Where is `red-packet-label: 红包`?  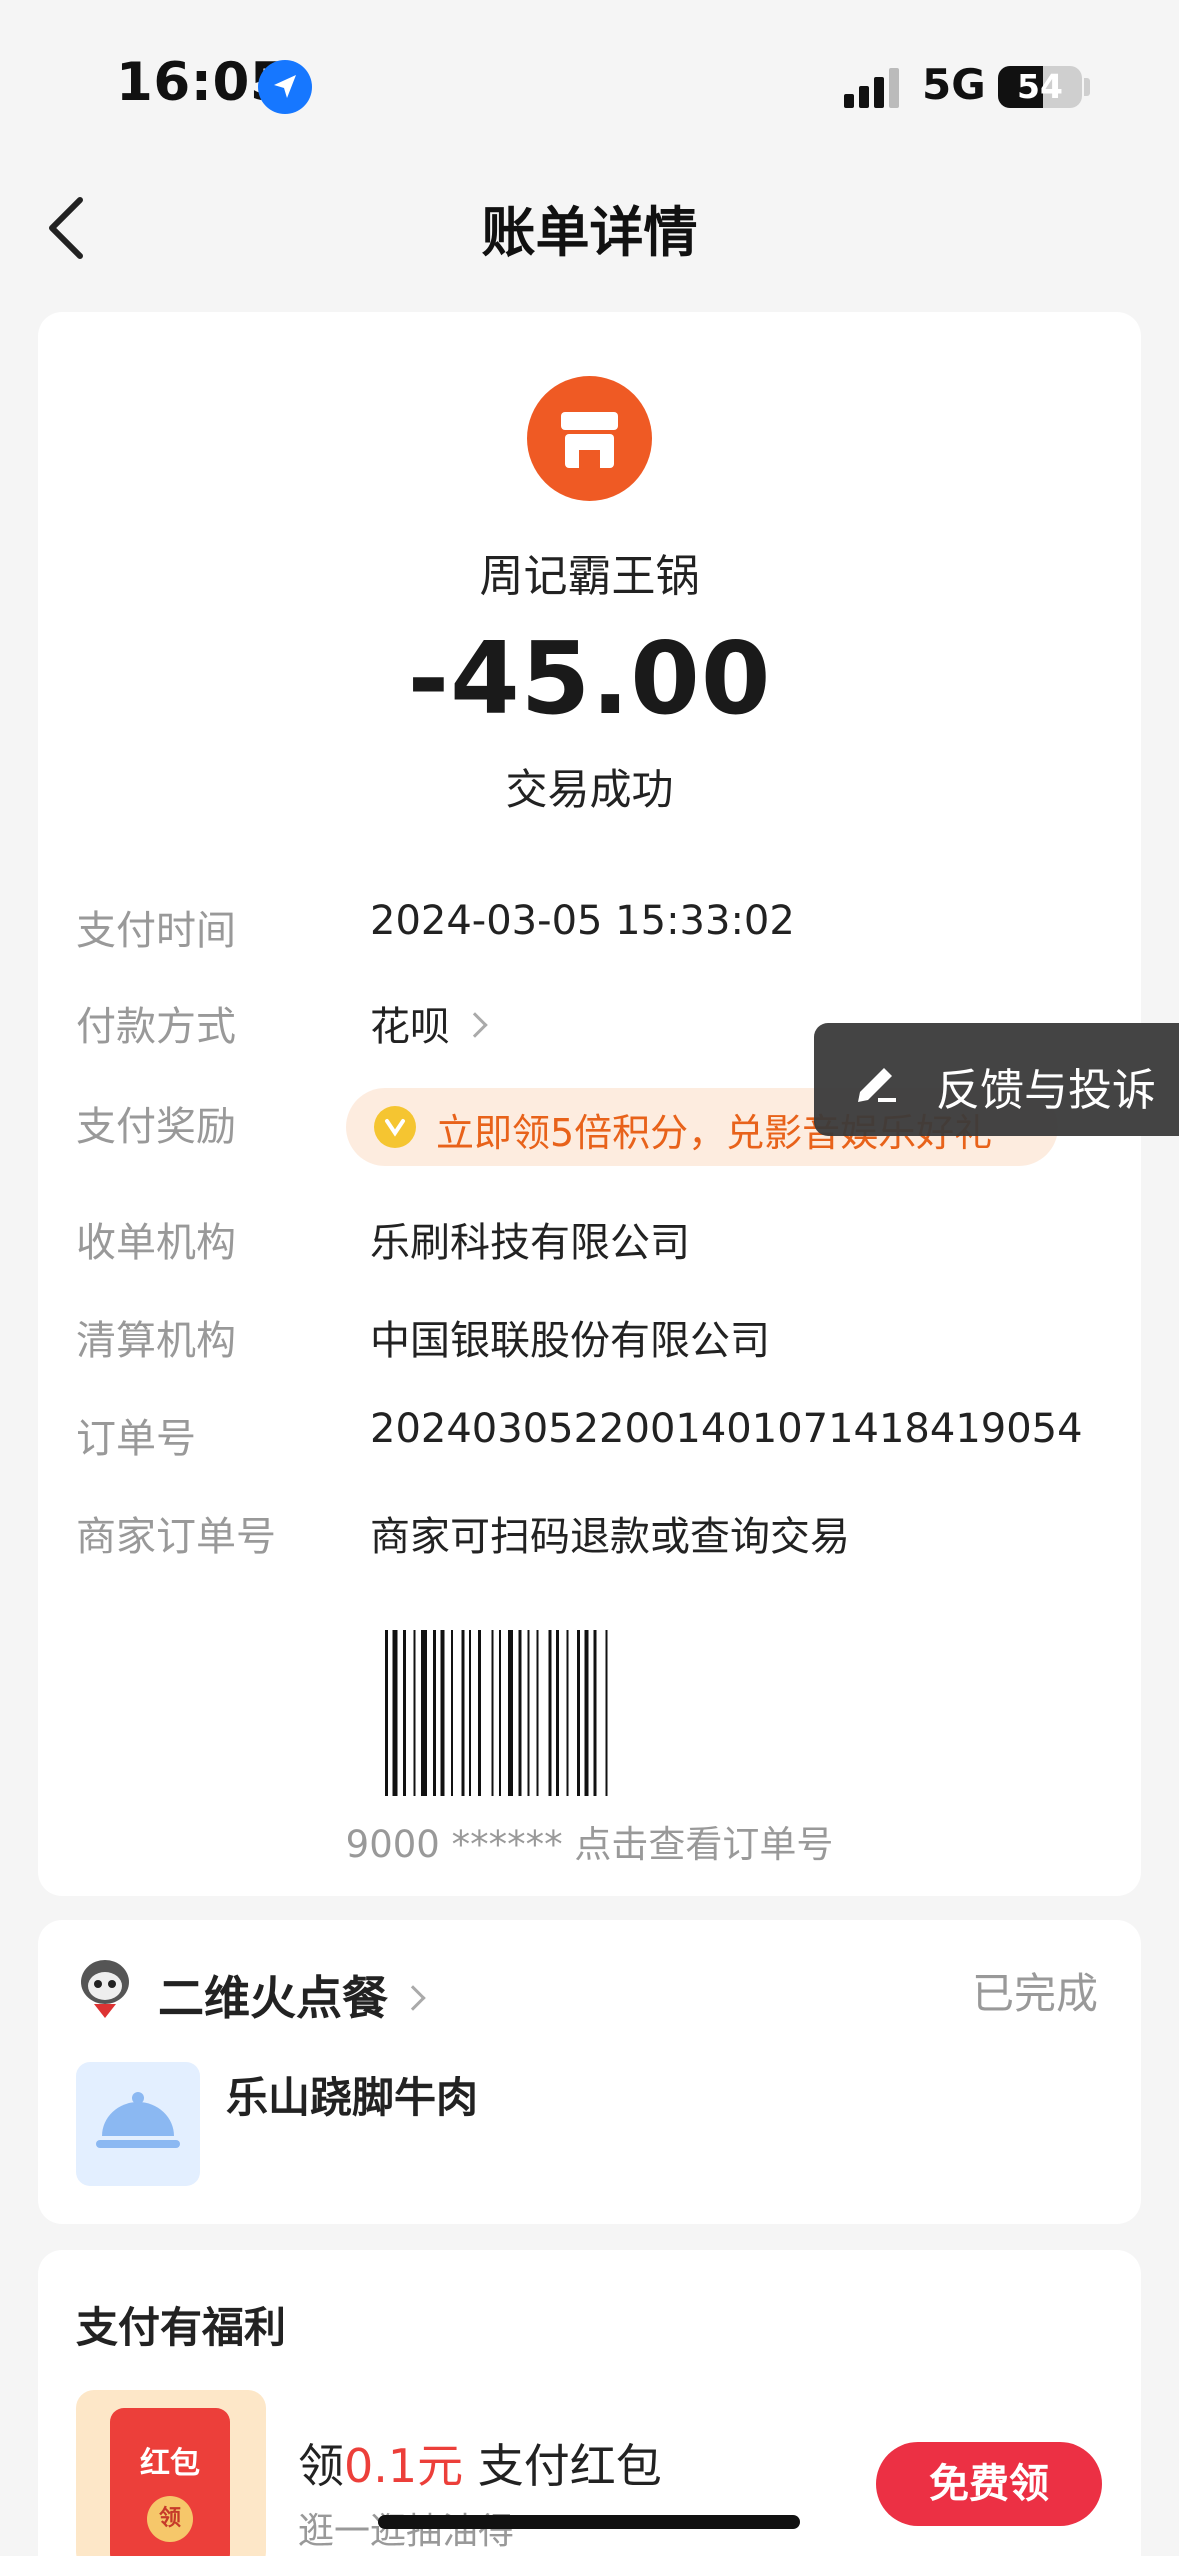 red-packet-label: 红包 is located at coordinates (170, 2463).